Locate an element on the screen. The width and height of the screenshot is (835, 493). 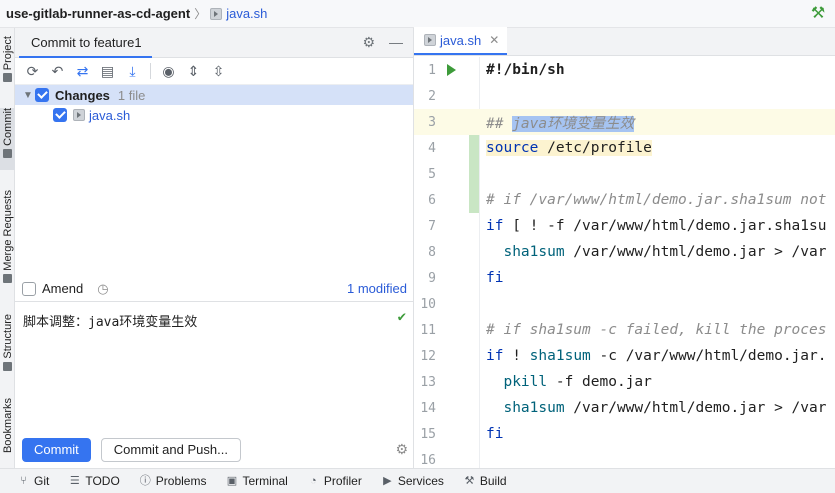
code-line: 9 fi is located at coordinates (624, 278).